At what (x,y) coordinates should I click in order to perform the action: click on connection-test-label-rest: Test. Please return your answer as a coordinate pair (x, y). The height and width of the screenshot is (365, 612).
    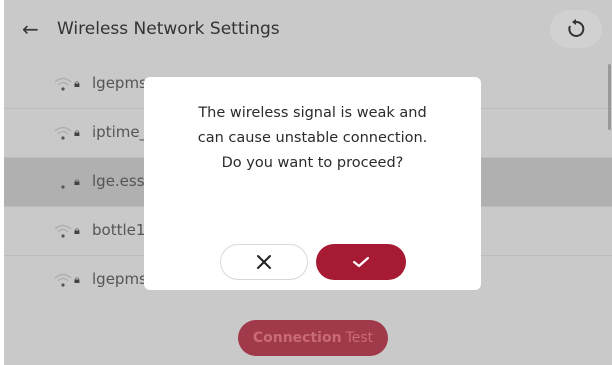
    Looking at the image, I should click on (359, 338).